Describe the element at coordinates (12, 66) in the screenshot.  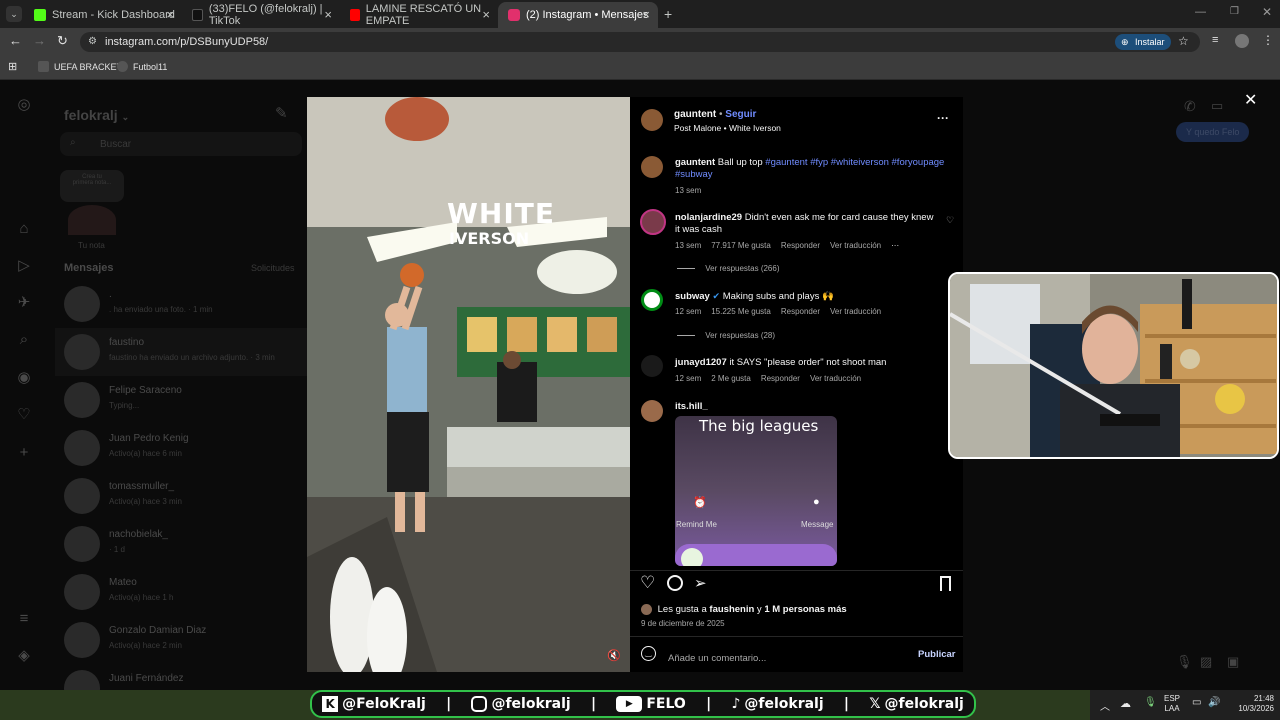
I see `apps-icon: ⊞` at that location.